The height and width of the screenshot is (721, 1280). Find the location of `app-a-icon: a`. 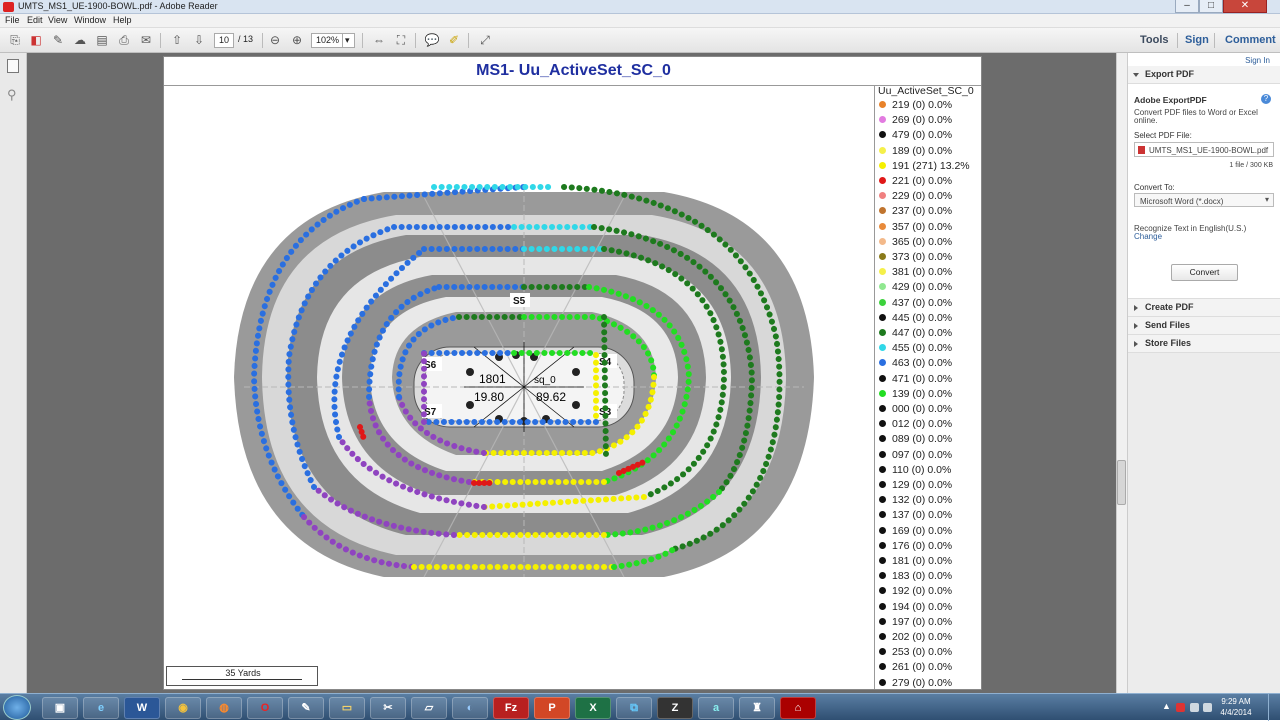

app-a-icon: a is located at coordinates (716, 708).